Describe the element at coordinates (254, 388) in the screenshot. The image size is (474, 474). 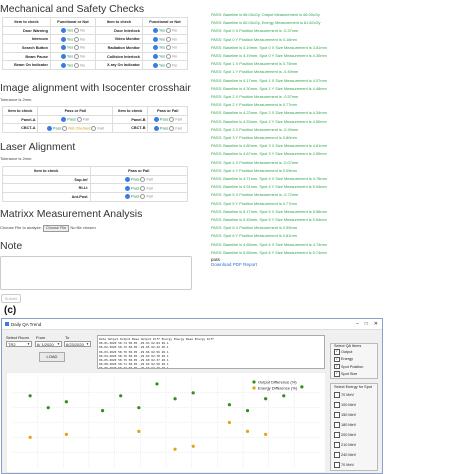
I see `legend-marker-energy` at that location.